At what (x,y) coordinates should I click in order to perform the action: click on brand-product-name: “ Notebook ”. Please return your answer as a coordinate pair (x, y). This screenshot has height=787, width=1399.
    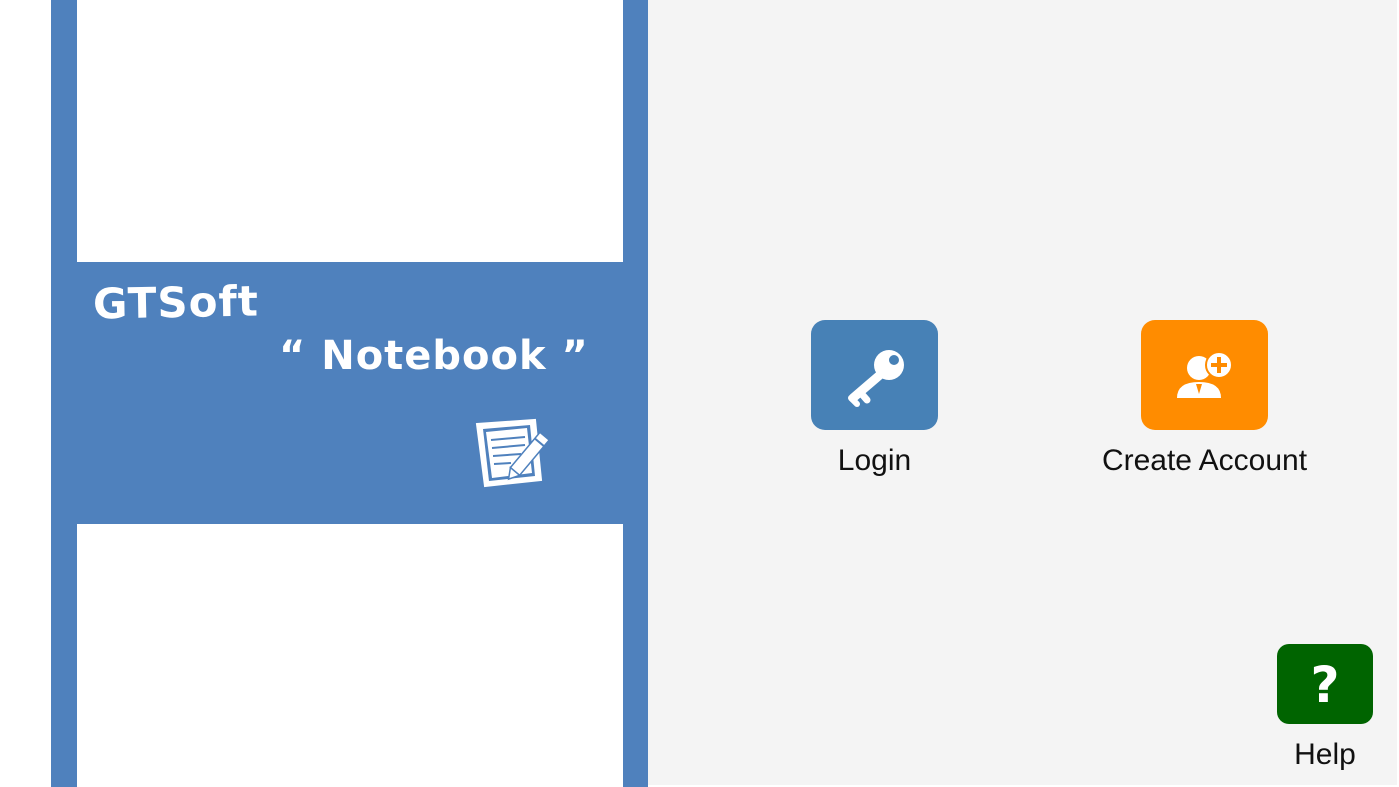
    Looking at the image, I should click on (434, 356).